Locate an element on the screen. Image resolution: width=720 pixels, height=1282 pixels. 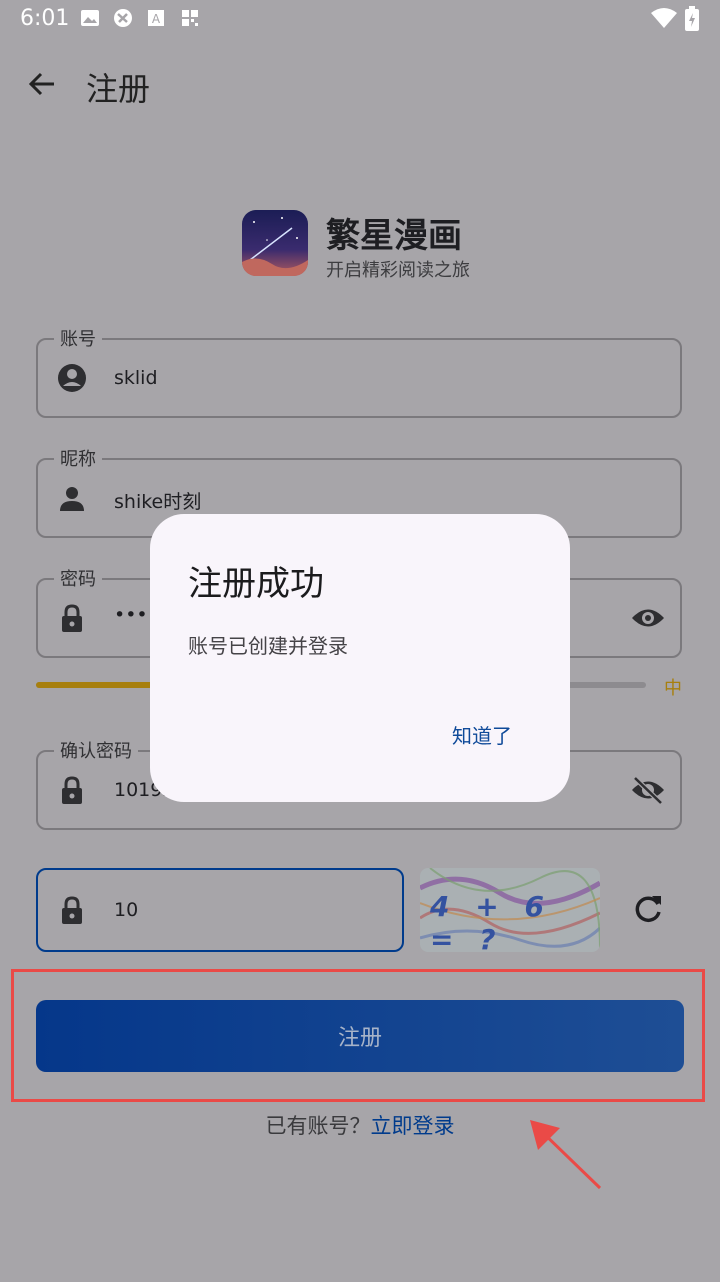
account-value: sklid is located at coordinates (136, 378).